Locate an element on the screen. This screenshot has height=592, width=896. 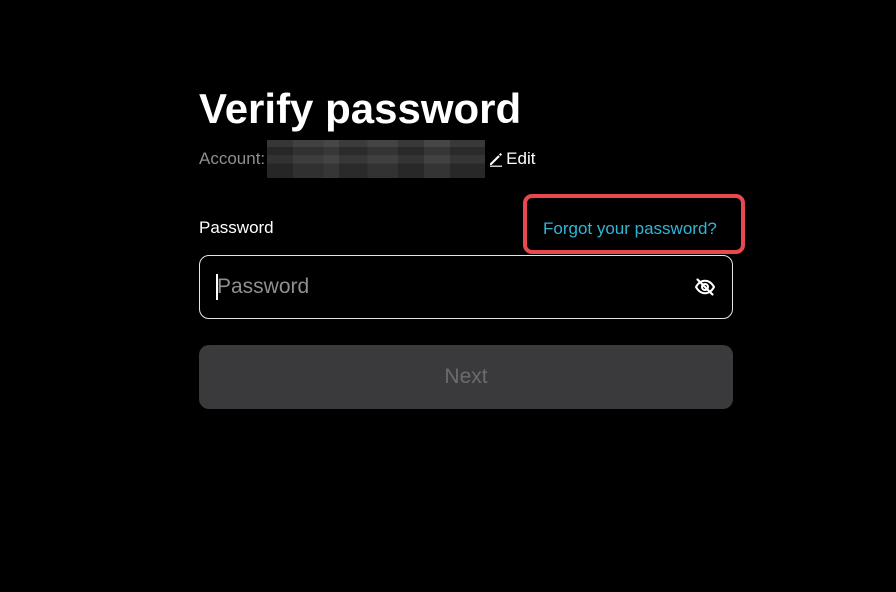
account-value-redacted is located at coordinates (376, 159).